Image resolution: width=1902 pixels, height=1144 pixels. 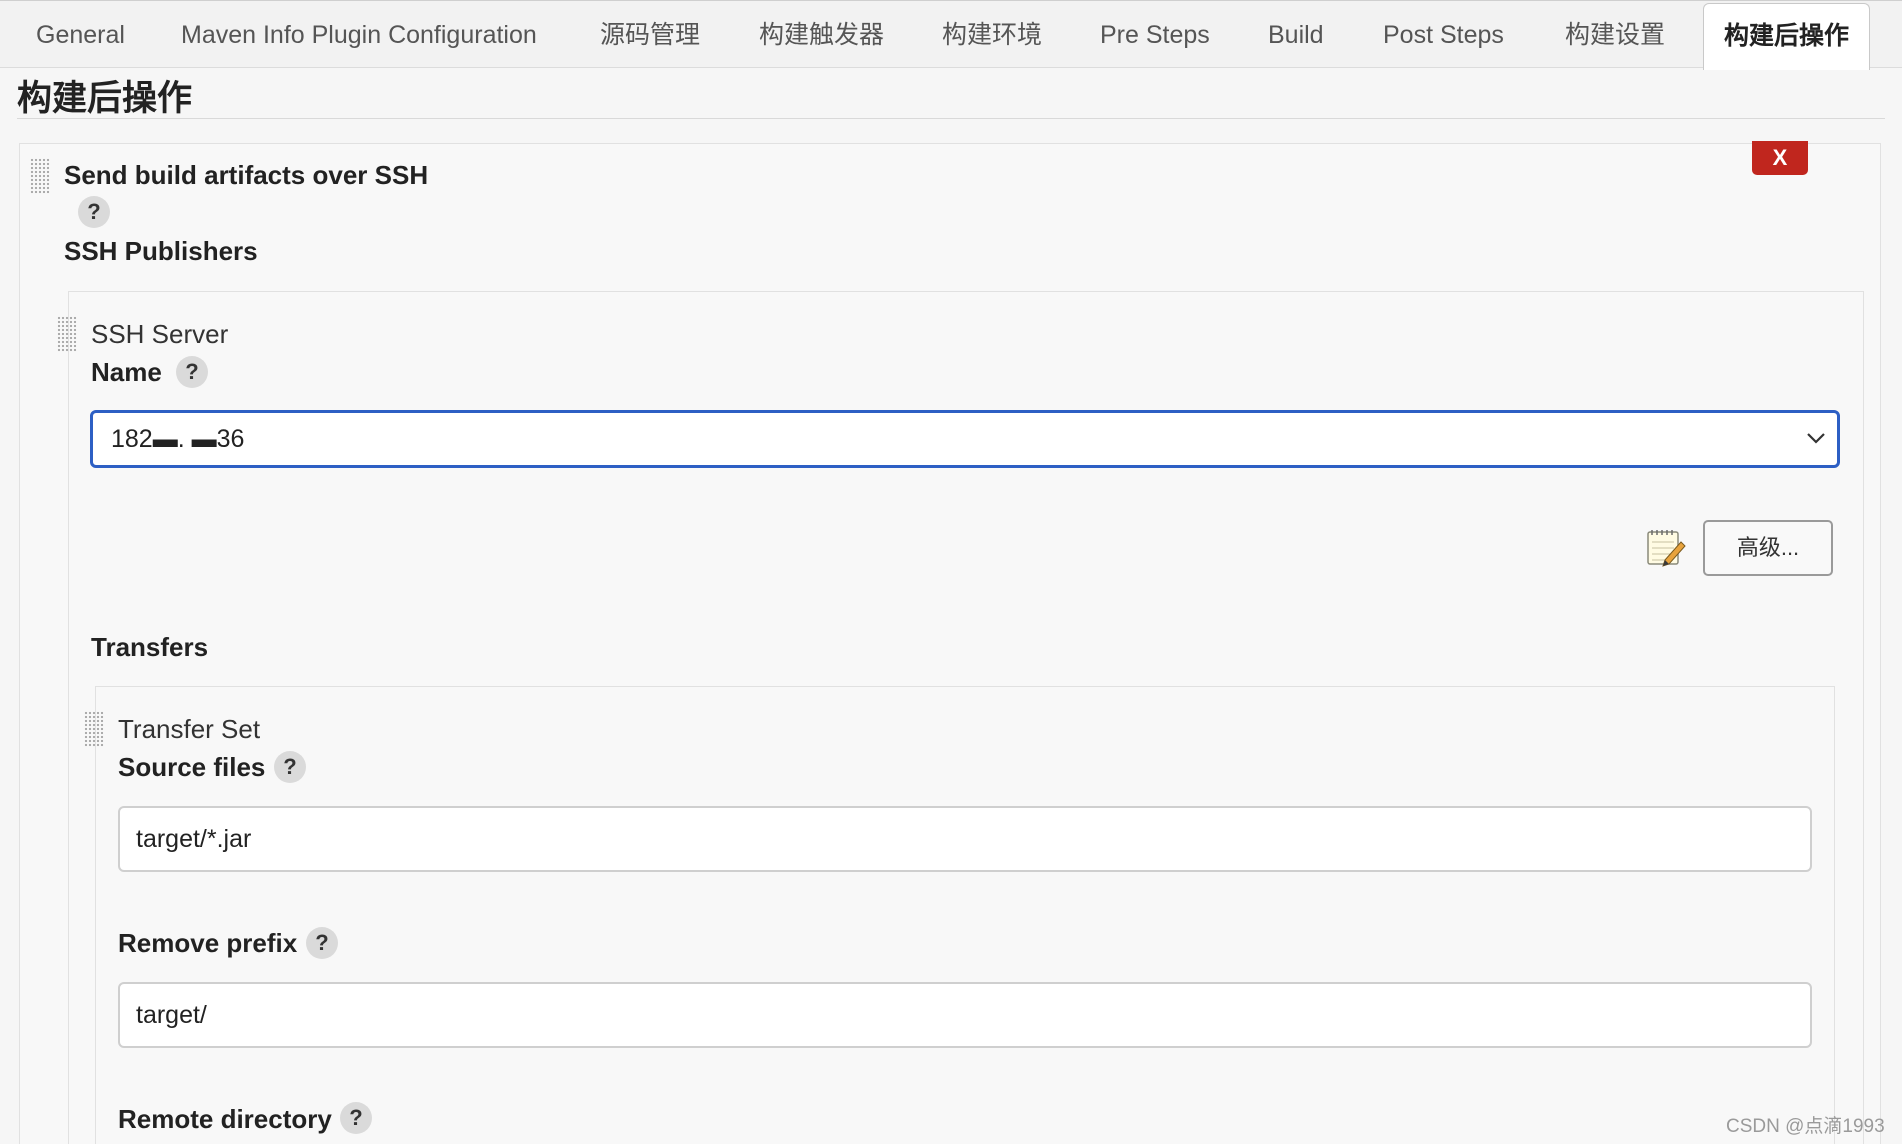 What do you see at coordinates (126, 372) in the screenshot?
I see `name-label: Name` at bounding box center [126, 372].